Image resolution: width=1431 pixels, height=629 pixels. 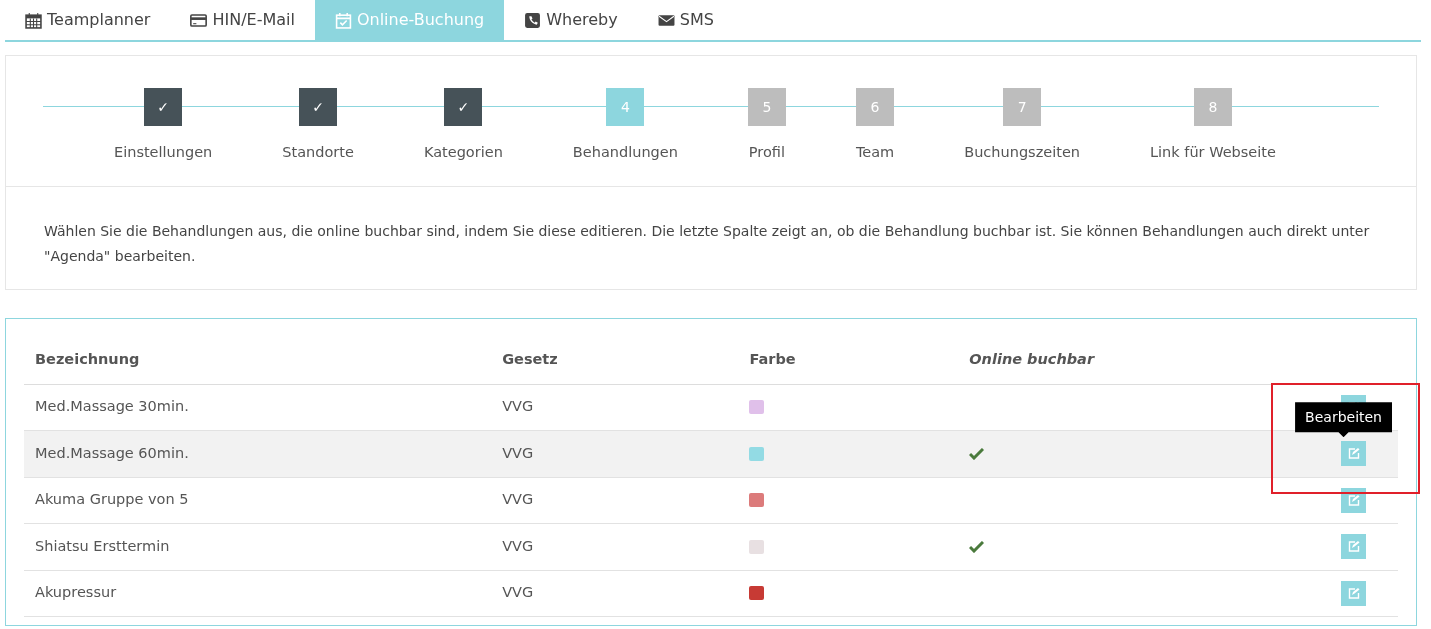 What do you see at coordinates (163, 152) in the screenshot?
I see `step-label: Einstellungen` at bounding box center [163, 152].